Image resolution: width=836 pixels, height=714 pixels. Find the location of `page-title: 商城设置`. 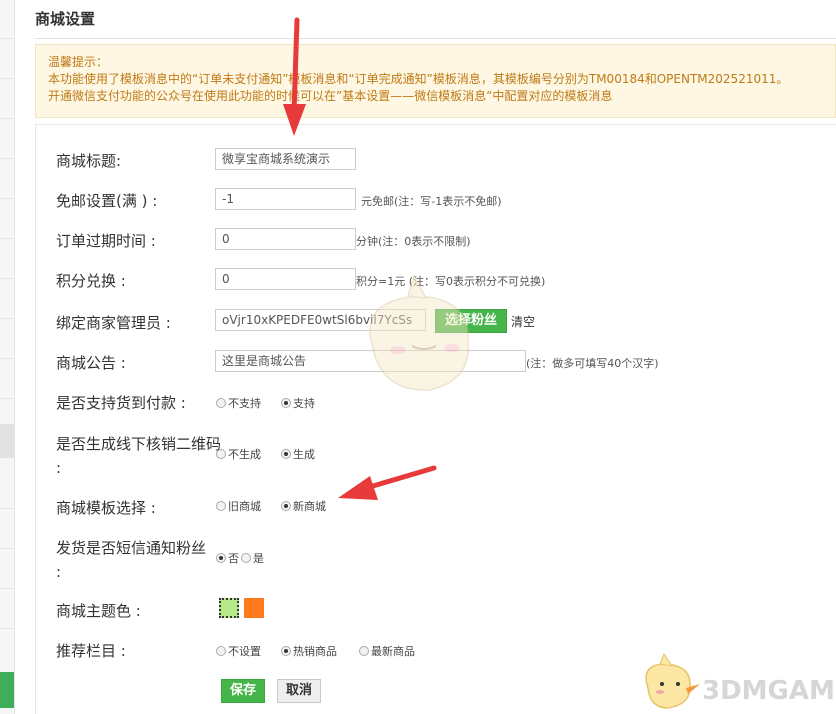

page-title: 商城设置 is located at coordinates (65, 19).